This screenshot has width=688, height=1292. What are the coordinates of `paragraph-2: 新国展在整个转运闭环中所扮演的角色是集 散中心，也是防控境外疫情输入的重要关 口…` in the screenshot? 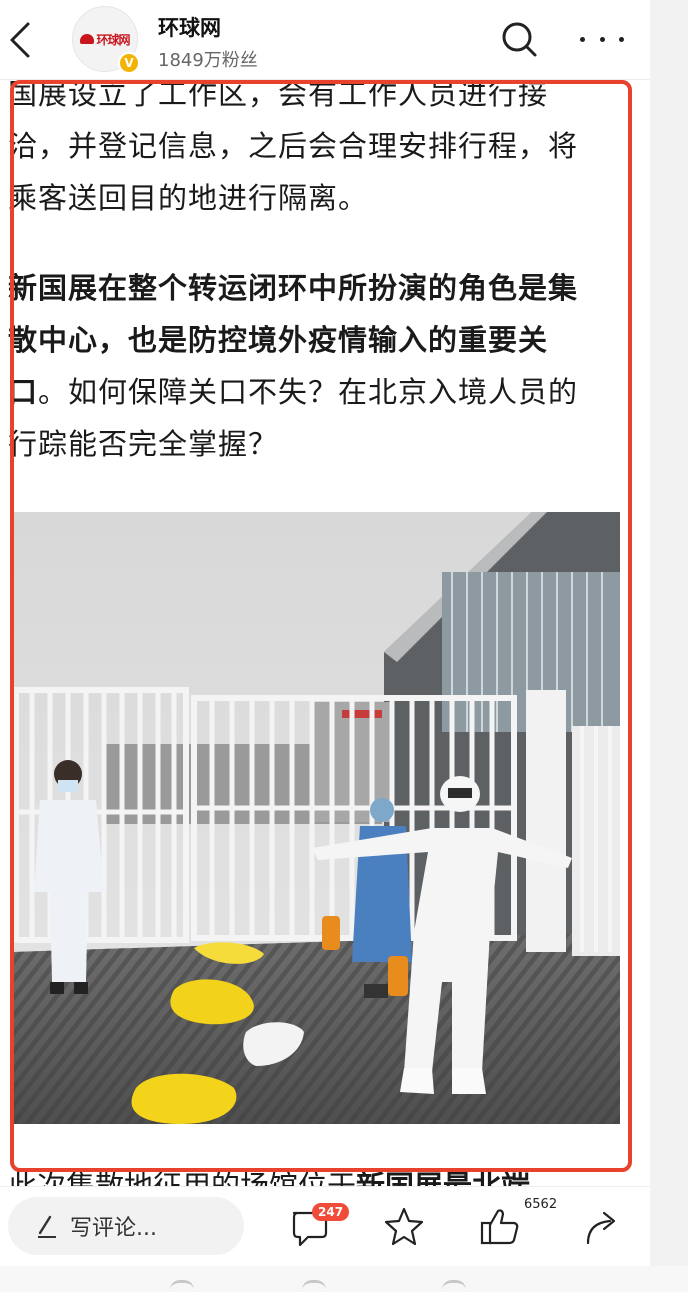 It's located at (315, 366).